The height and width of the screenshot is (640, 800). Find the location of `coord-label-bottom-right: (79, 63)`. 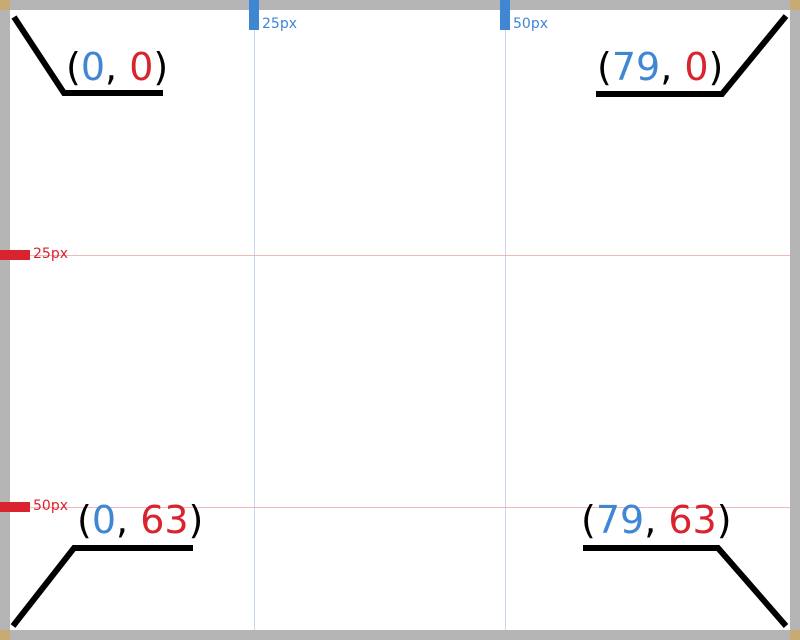

coord-label-bottom-right: (79, 63) is located at coordinates (656, 520).